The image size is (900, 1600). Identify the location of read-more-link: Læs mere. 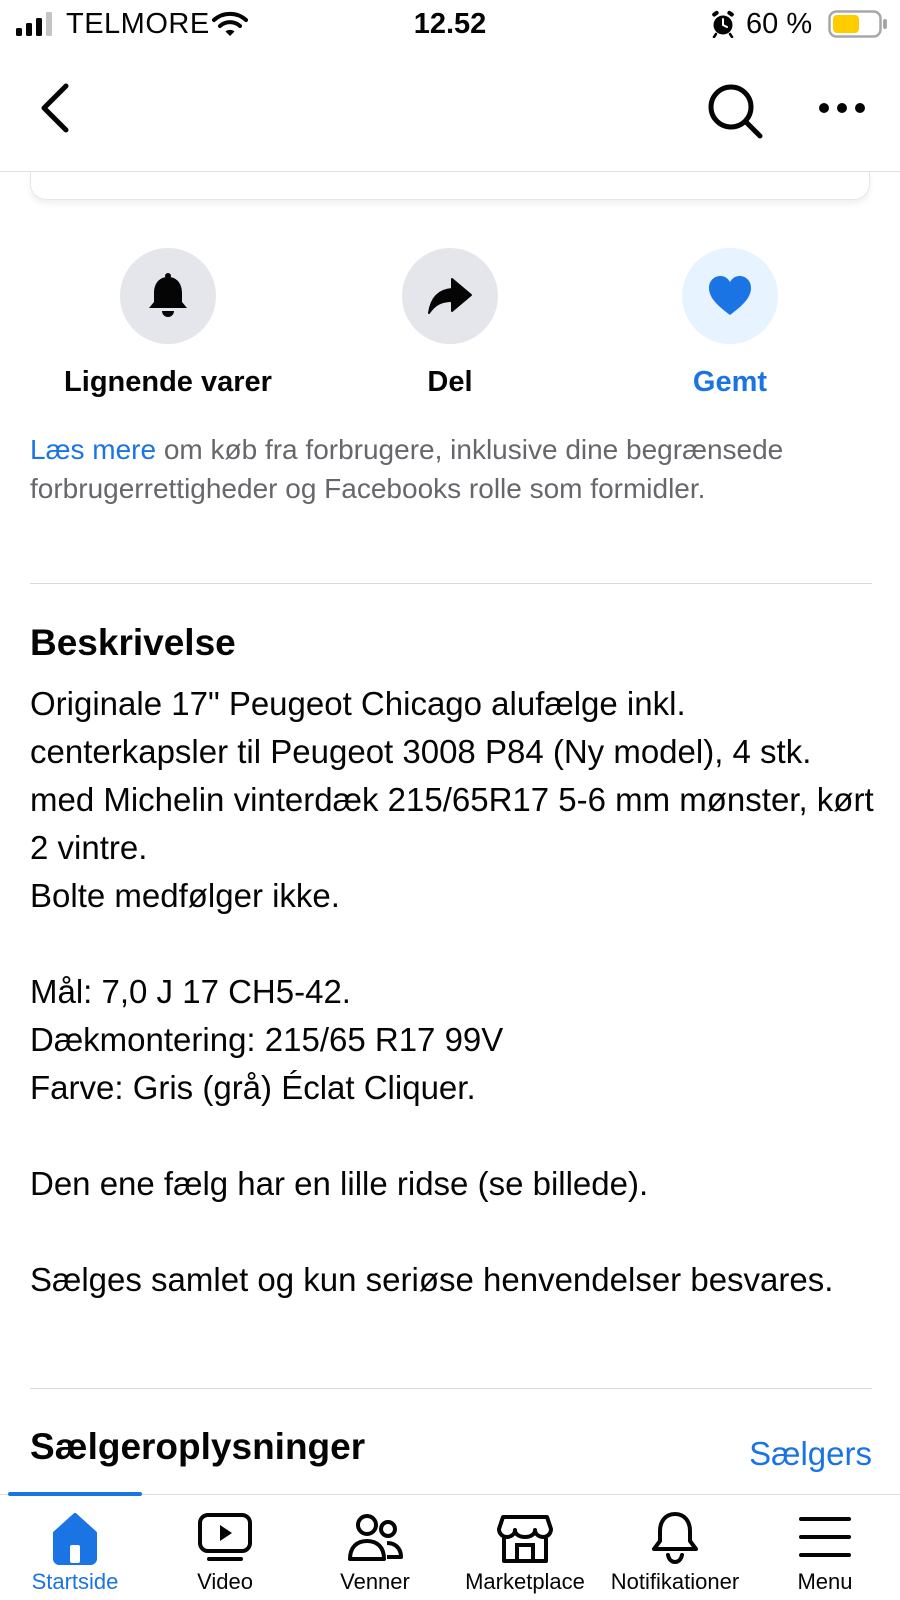
(93, 449).